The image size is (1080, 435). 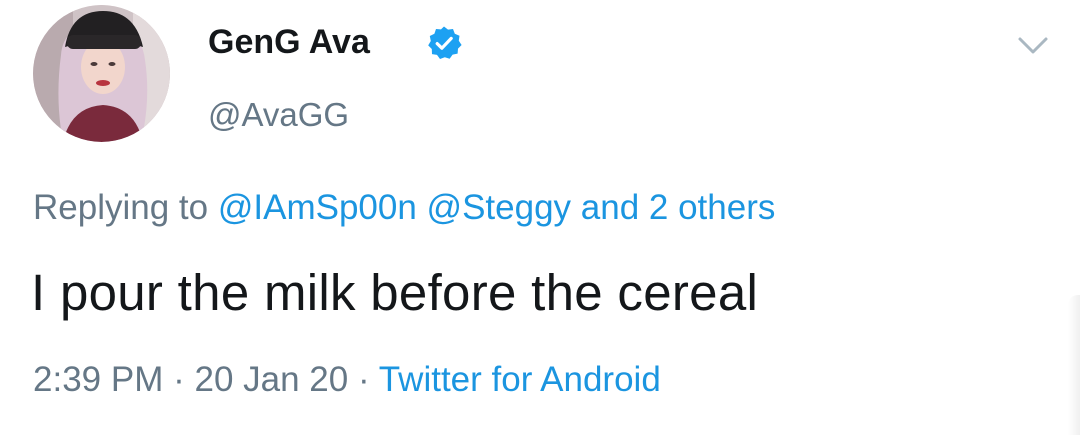 What do you see at coordinates (1033, 46) in the screenshot?
I see `chevron-down-icon` at bounding box center [1033, 46].